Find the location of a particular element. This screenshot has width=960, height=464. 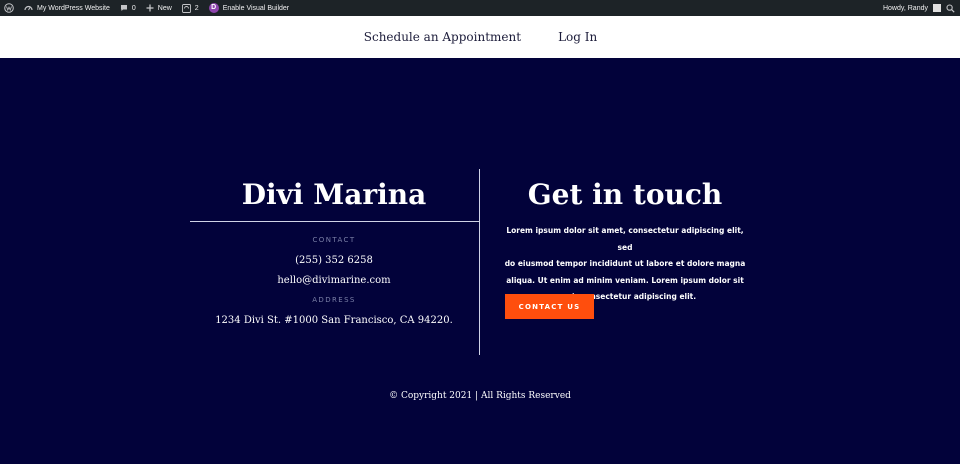

new-label: New is located at coordinates (164, 8).